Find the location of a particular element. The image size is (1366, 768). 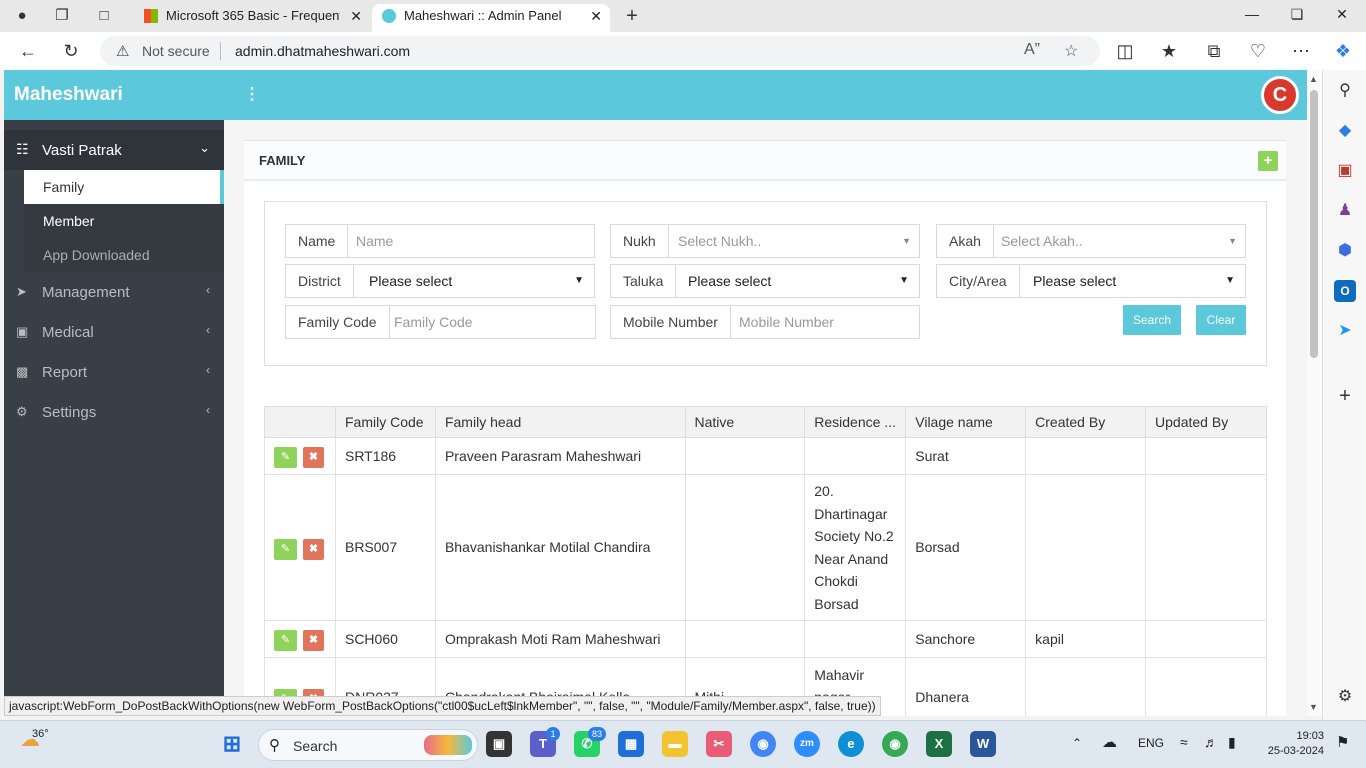

clock: 19:03 25-03-2024 is located at coordinates (1292, 744).